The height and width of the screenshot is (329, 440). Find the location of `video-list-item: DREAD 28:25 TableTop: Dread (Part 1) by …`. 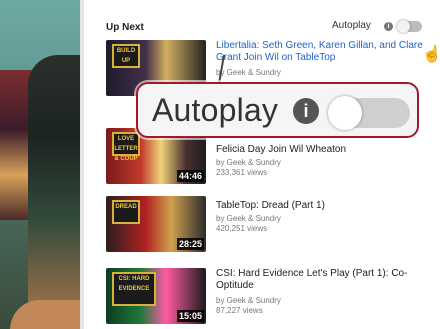

video-list-item: DREAD 28:25 TableTop: Dread (Part 1) by … is located at coordinates (266, 226).